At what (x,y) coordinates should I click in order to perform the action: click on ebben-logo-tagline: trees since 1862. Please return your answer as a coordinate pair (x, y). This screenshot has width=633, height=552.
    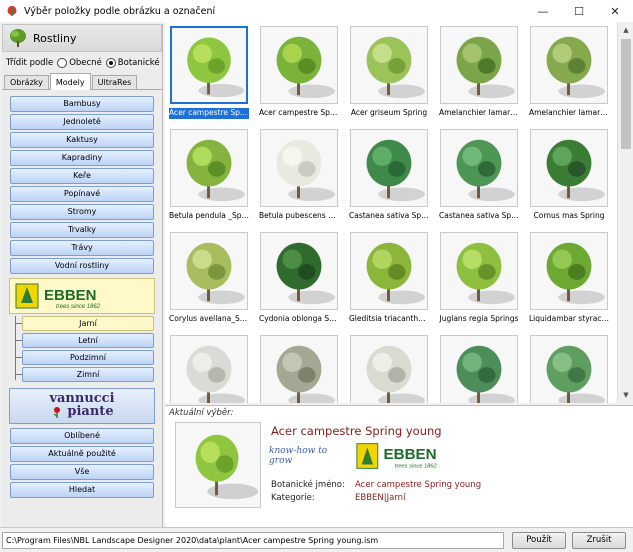
    Looking at the image, I should click on (78, 307).